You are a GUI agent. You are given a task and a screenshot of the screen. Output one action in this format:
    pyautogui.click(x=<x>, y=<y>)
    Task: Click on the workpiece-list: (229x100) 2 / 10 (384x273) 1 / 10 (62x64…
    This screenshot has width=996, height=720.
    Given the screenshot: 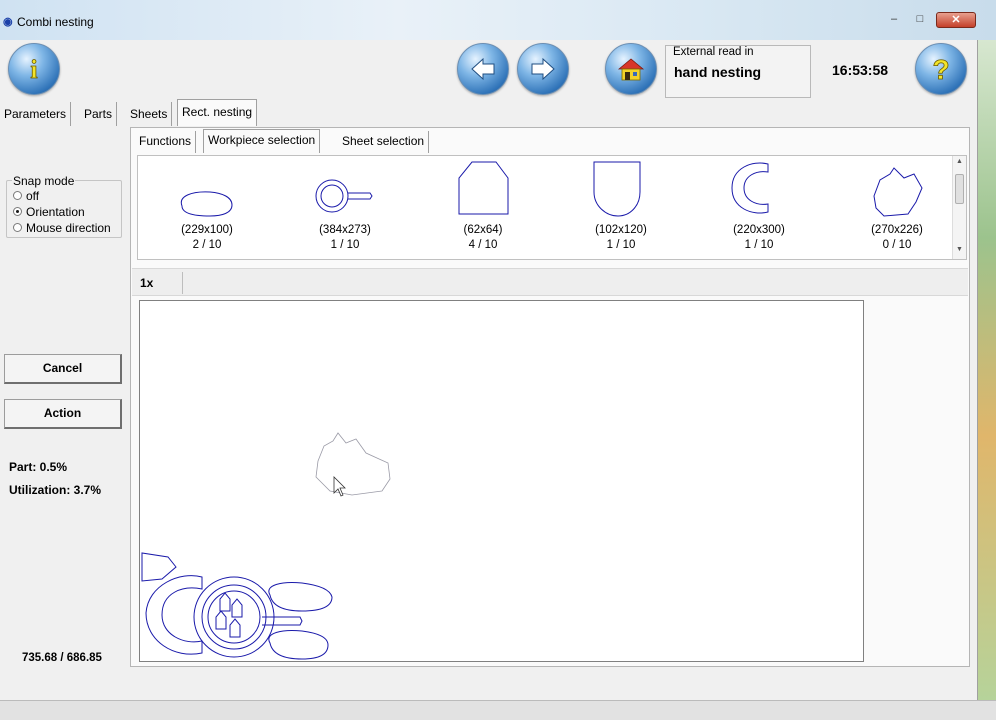 What is the action you would take?
    pyautogui.click(x=552, y=207)
    